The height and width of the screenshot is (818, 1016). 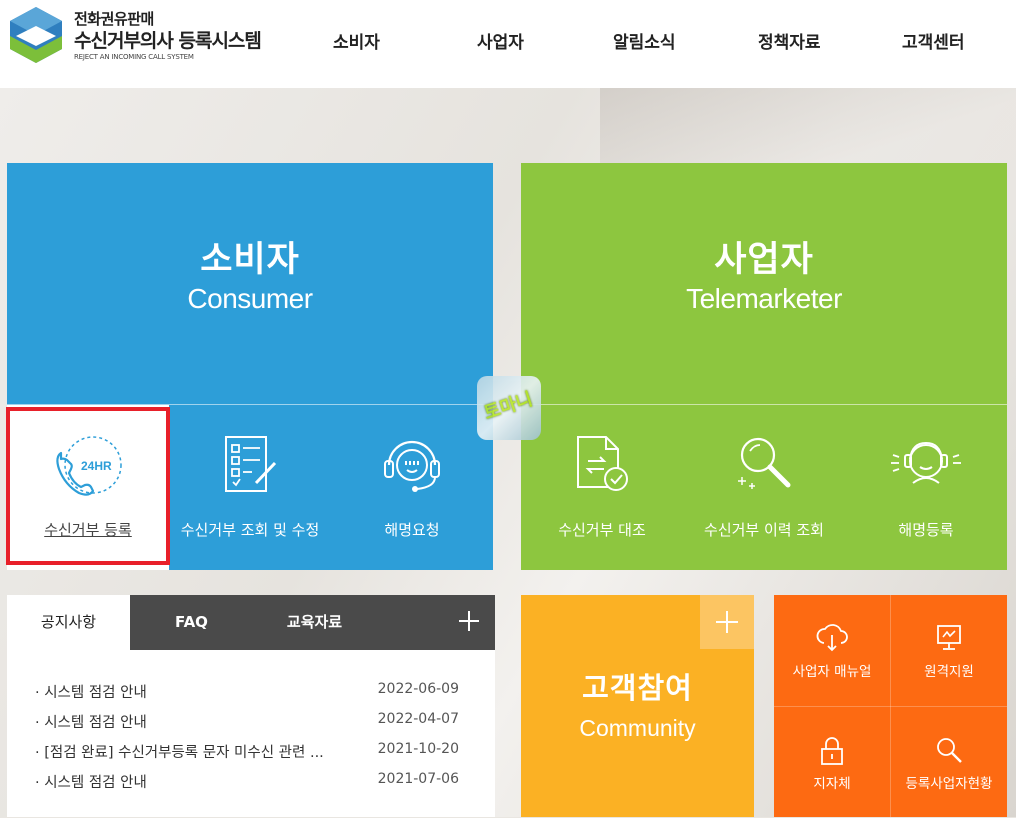 What do you see at coordinates (789, 40) in the screenshot?
I see `nav-policy: 정책자료` at bounding box center [789, 40].